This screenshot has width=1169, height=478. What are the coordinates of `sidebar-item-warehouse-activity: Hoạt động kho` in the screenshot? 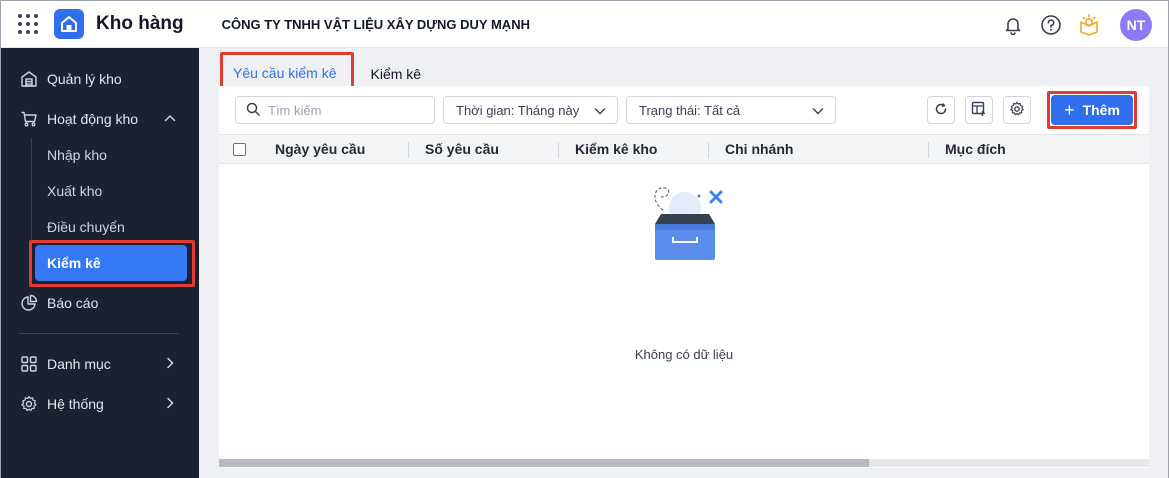 It's located at (100, 119).